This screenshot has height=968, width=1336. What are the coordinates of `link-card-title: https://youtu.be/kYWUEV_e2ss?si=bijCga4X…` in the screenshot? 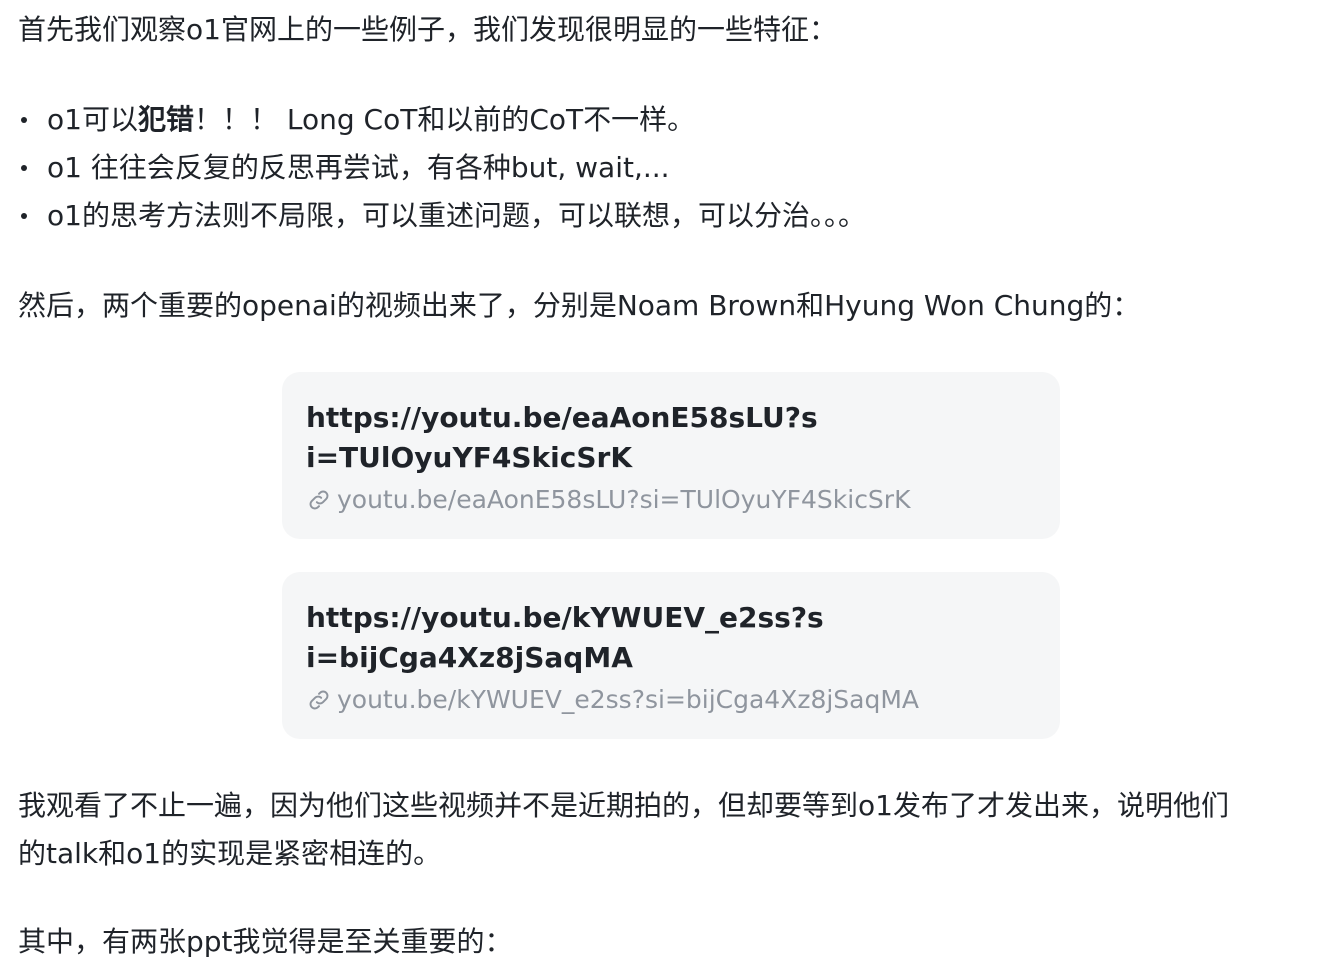 It's located at (566, 638).